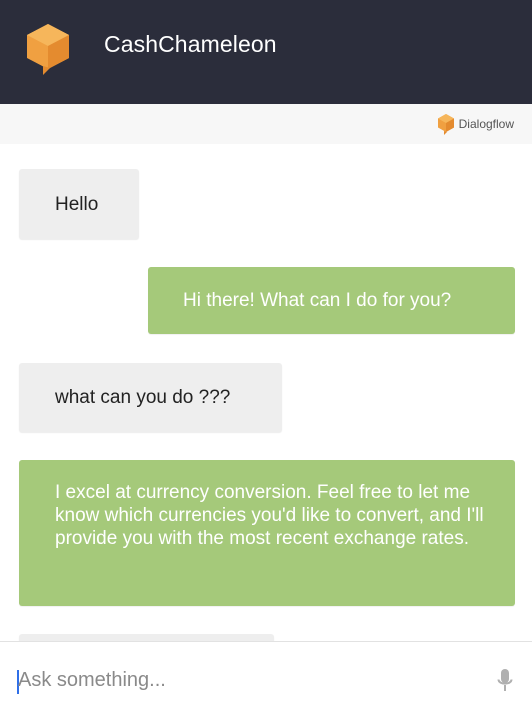  What do you see at coordinates (317, 300) in the screenshot?
I see `message-text: Hi there! What can I do for you?` at bounding box center [317, 300].